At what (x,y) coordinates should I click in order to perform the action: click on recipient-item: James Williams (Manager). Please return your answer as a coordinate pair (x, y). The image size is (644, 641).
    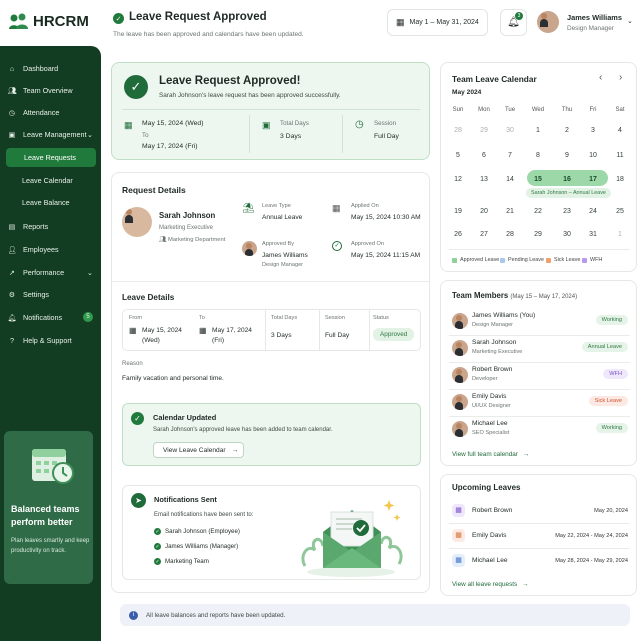
    Looking at the image, I should click on (202, 546).